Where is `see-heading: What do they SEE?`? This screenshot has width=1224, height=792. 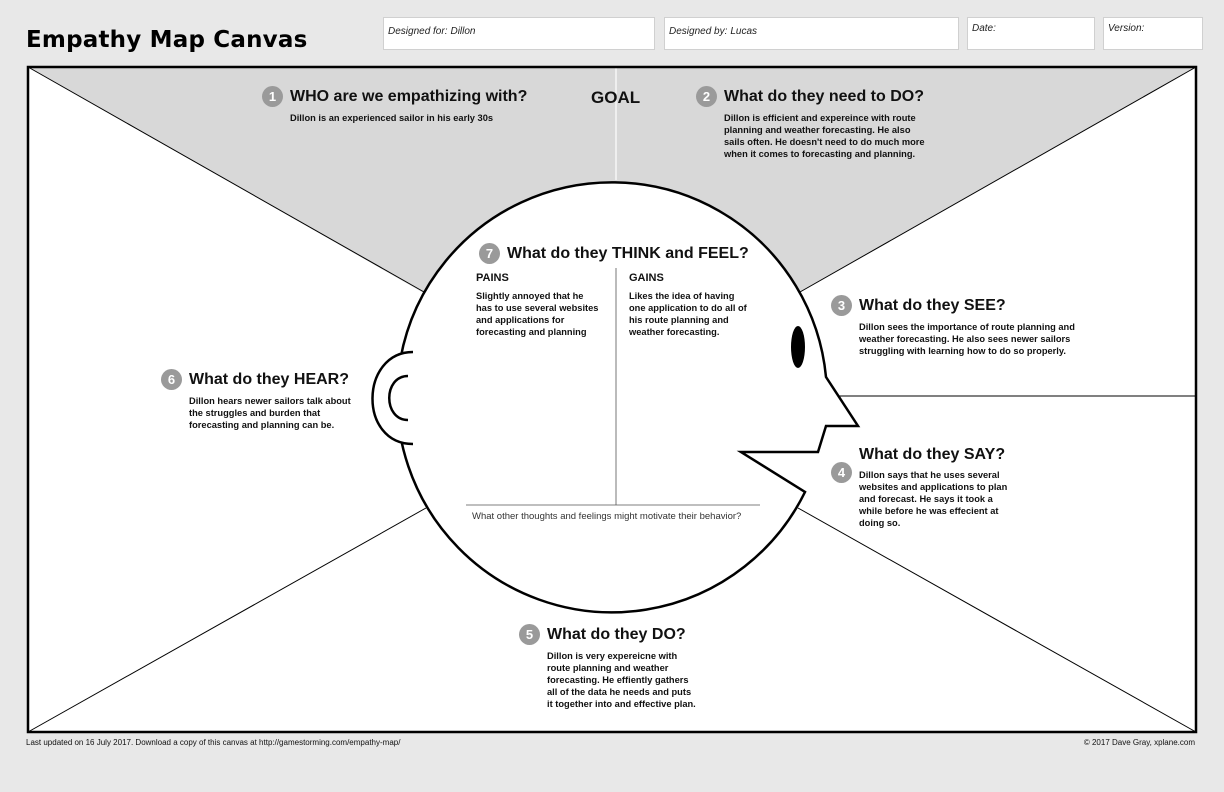 see-heading: What do they SEE? is located at coordinates (932, 305).